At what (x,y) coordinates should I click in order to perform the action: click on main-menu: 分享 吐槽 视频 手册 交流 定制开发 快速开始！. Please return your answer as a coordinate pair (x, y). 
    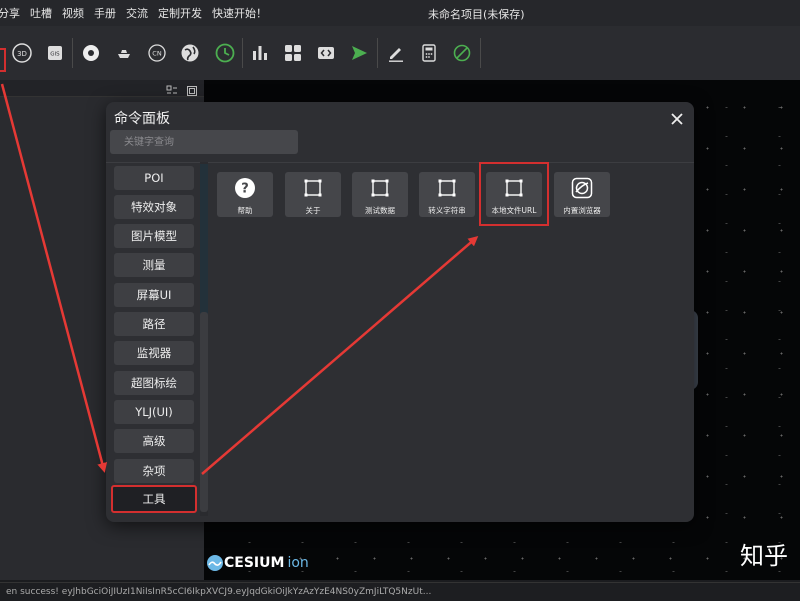
    Looking at the image, I should click on (138, 13).